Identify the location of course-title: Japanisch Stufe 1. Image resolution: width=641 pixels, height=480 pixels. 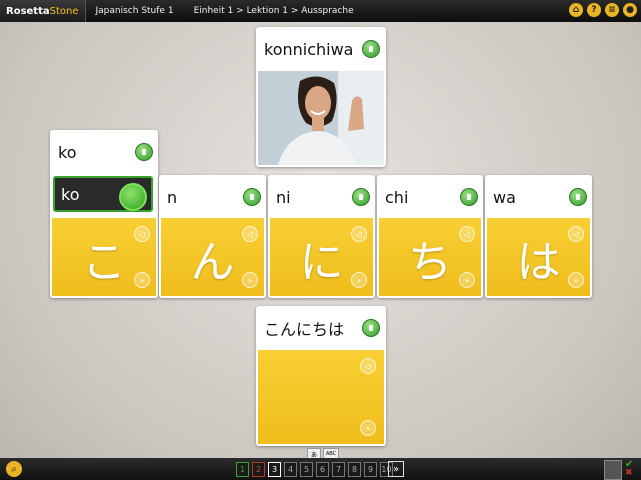
(134, 11).